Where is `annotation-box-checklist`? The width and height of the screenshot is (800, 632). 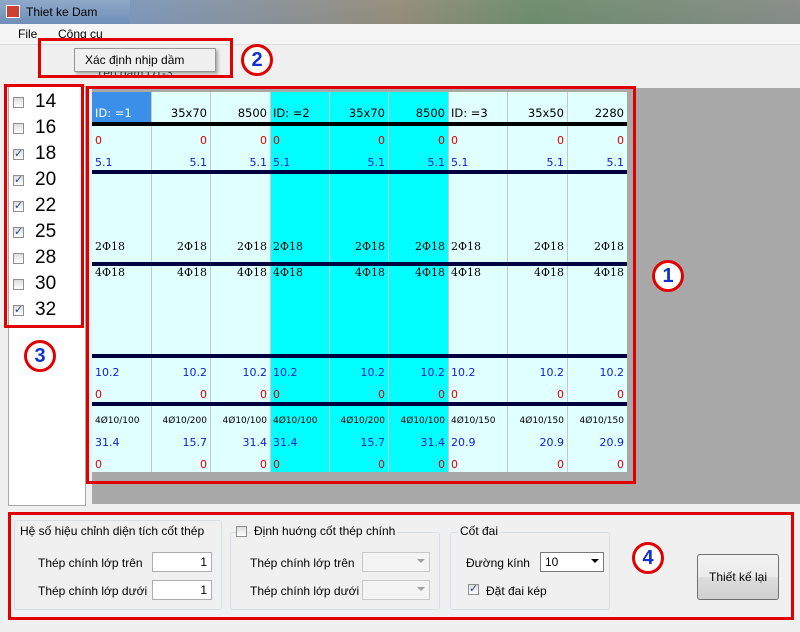
annotation-box-checklist is located at coordinates (44, 206).